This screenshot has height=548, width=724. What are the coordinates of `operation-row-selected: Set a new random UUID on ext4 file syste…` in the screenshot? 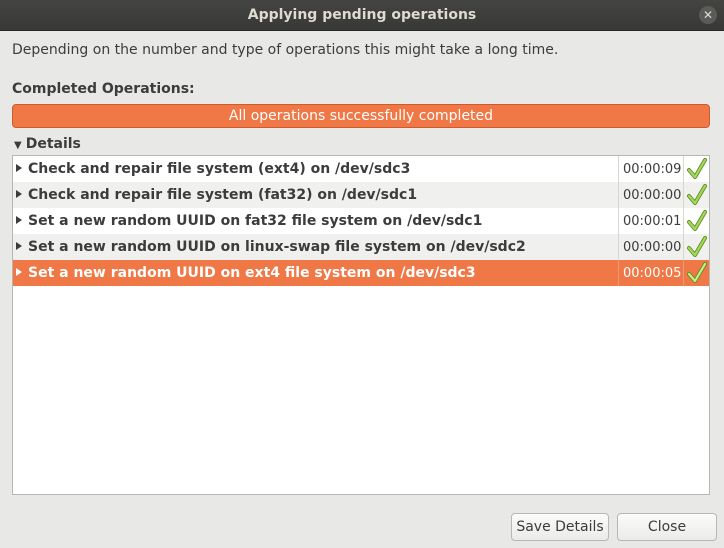 It's located at (361, 273).